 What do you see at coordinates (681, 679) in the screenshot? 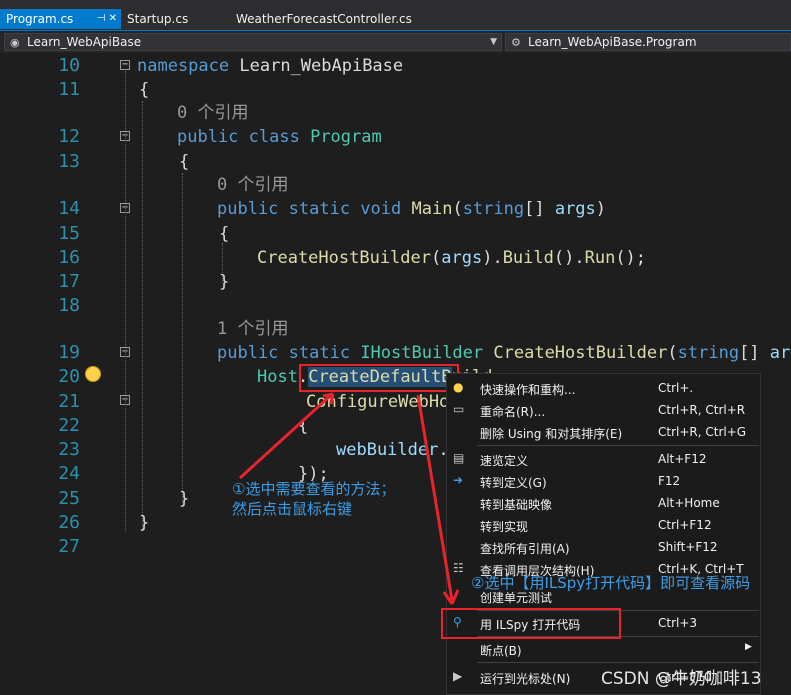
I see `watermark: CSDN @牛奶咖啡13` at bounding box center [681, 679].